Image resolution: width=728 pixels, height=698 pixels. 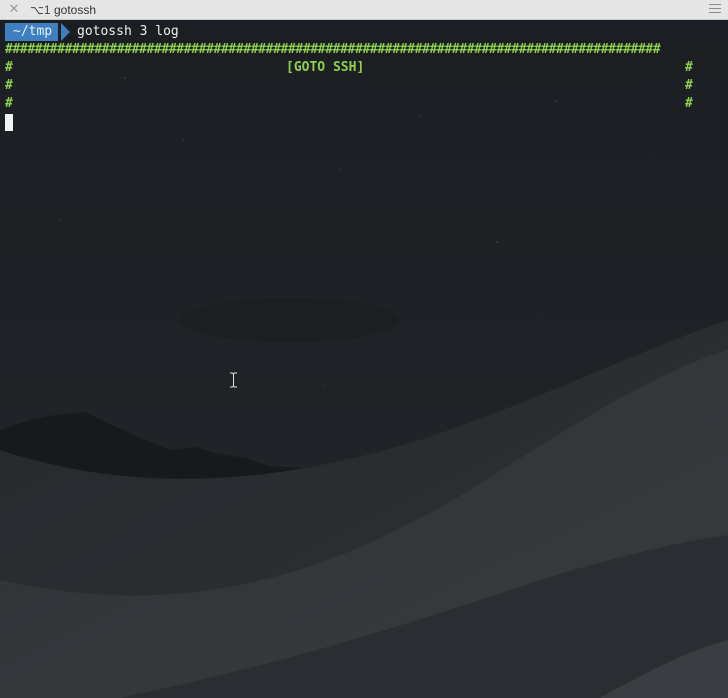 What do you see at coordinates (715, 9) in the screenshot?
I see `hamburger-menu-icon` at bounding box center [715, 9].